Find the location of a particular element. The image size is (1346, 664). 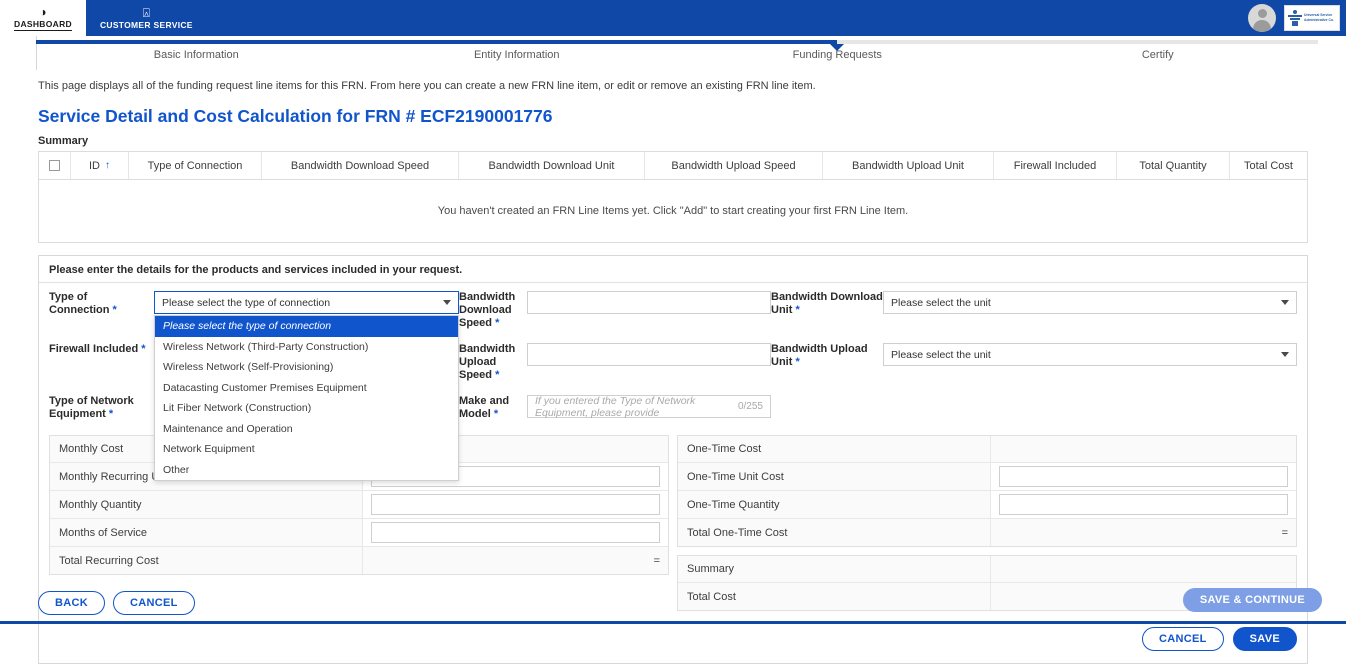

bandwidth-upload-unit-placeholder: Please select the unit is located at coordinates (941, 354).